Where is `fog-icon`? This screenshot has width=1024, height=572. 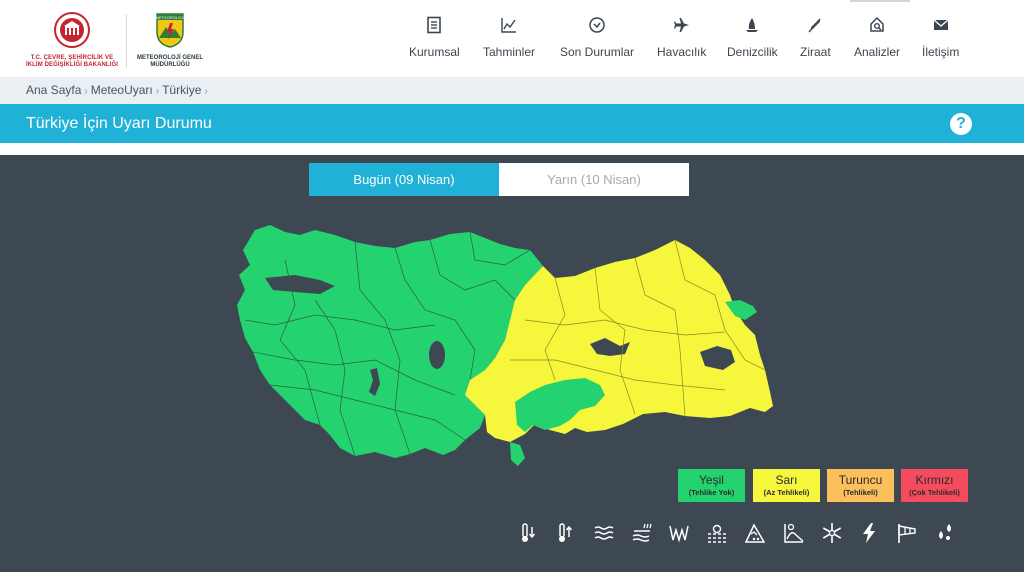 fog-icon is located at coordinates (718, 534).